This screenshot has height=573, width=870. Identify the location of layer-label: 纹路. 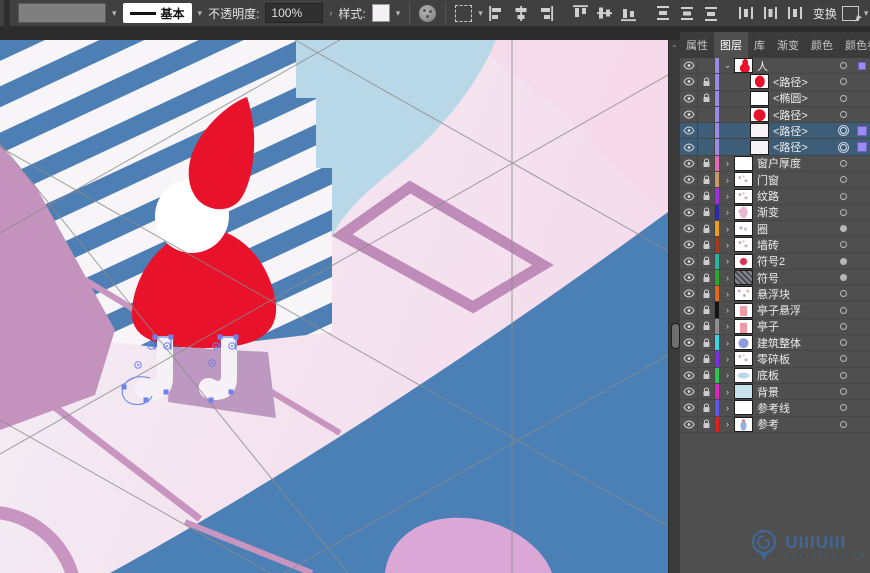
(794, 196).